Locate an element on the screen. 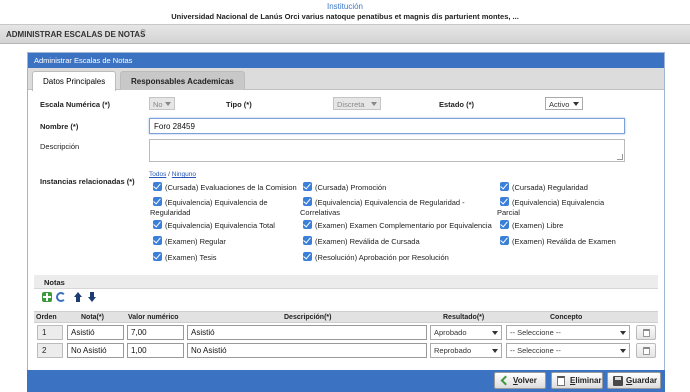  footer-bar: Volver Eliminar Guardar is located at coordinates (346, 381).